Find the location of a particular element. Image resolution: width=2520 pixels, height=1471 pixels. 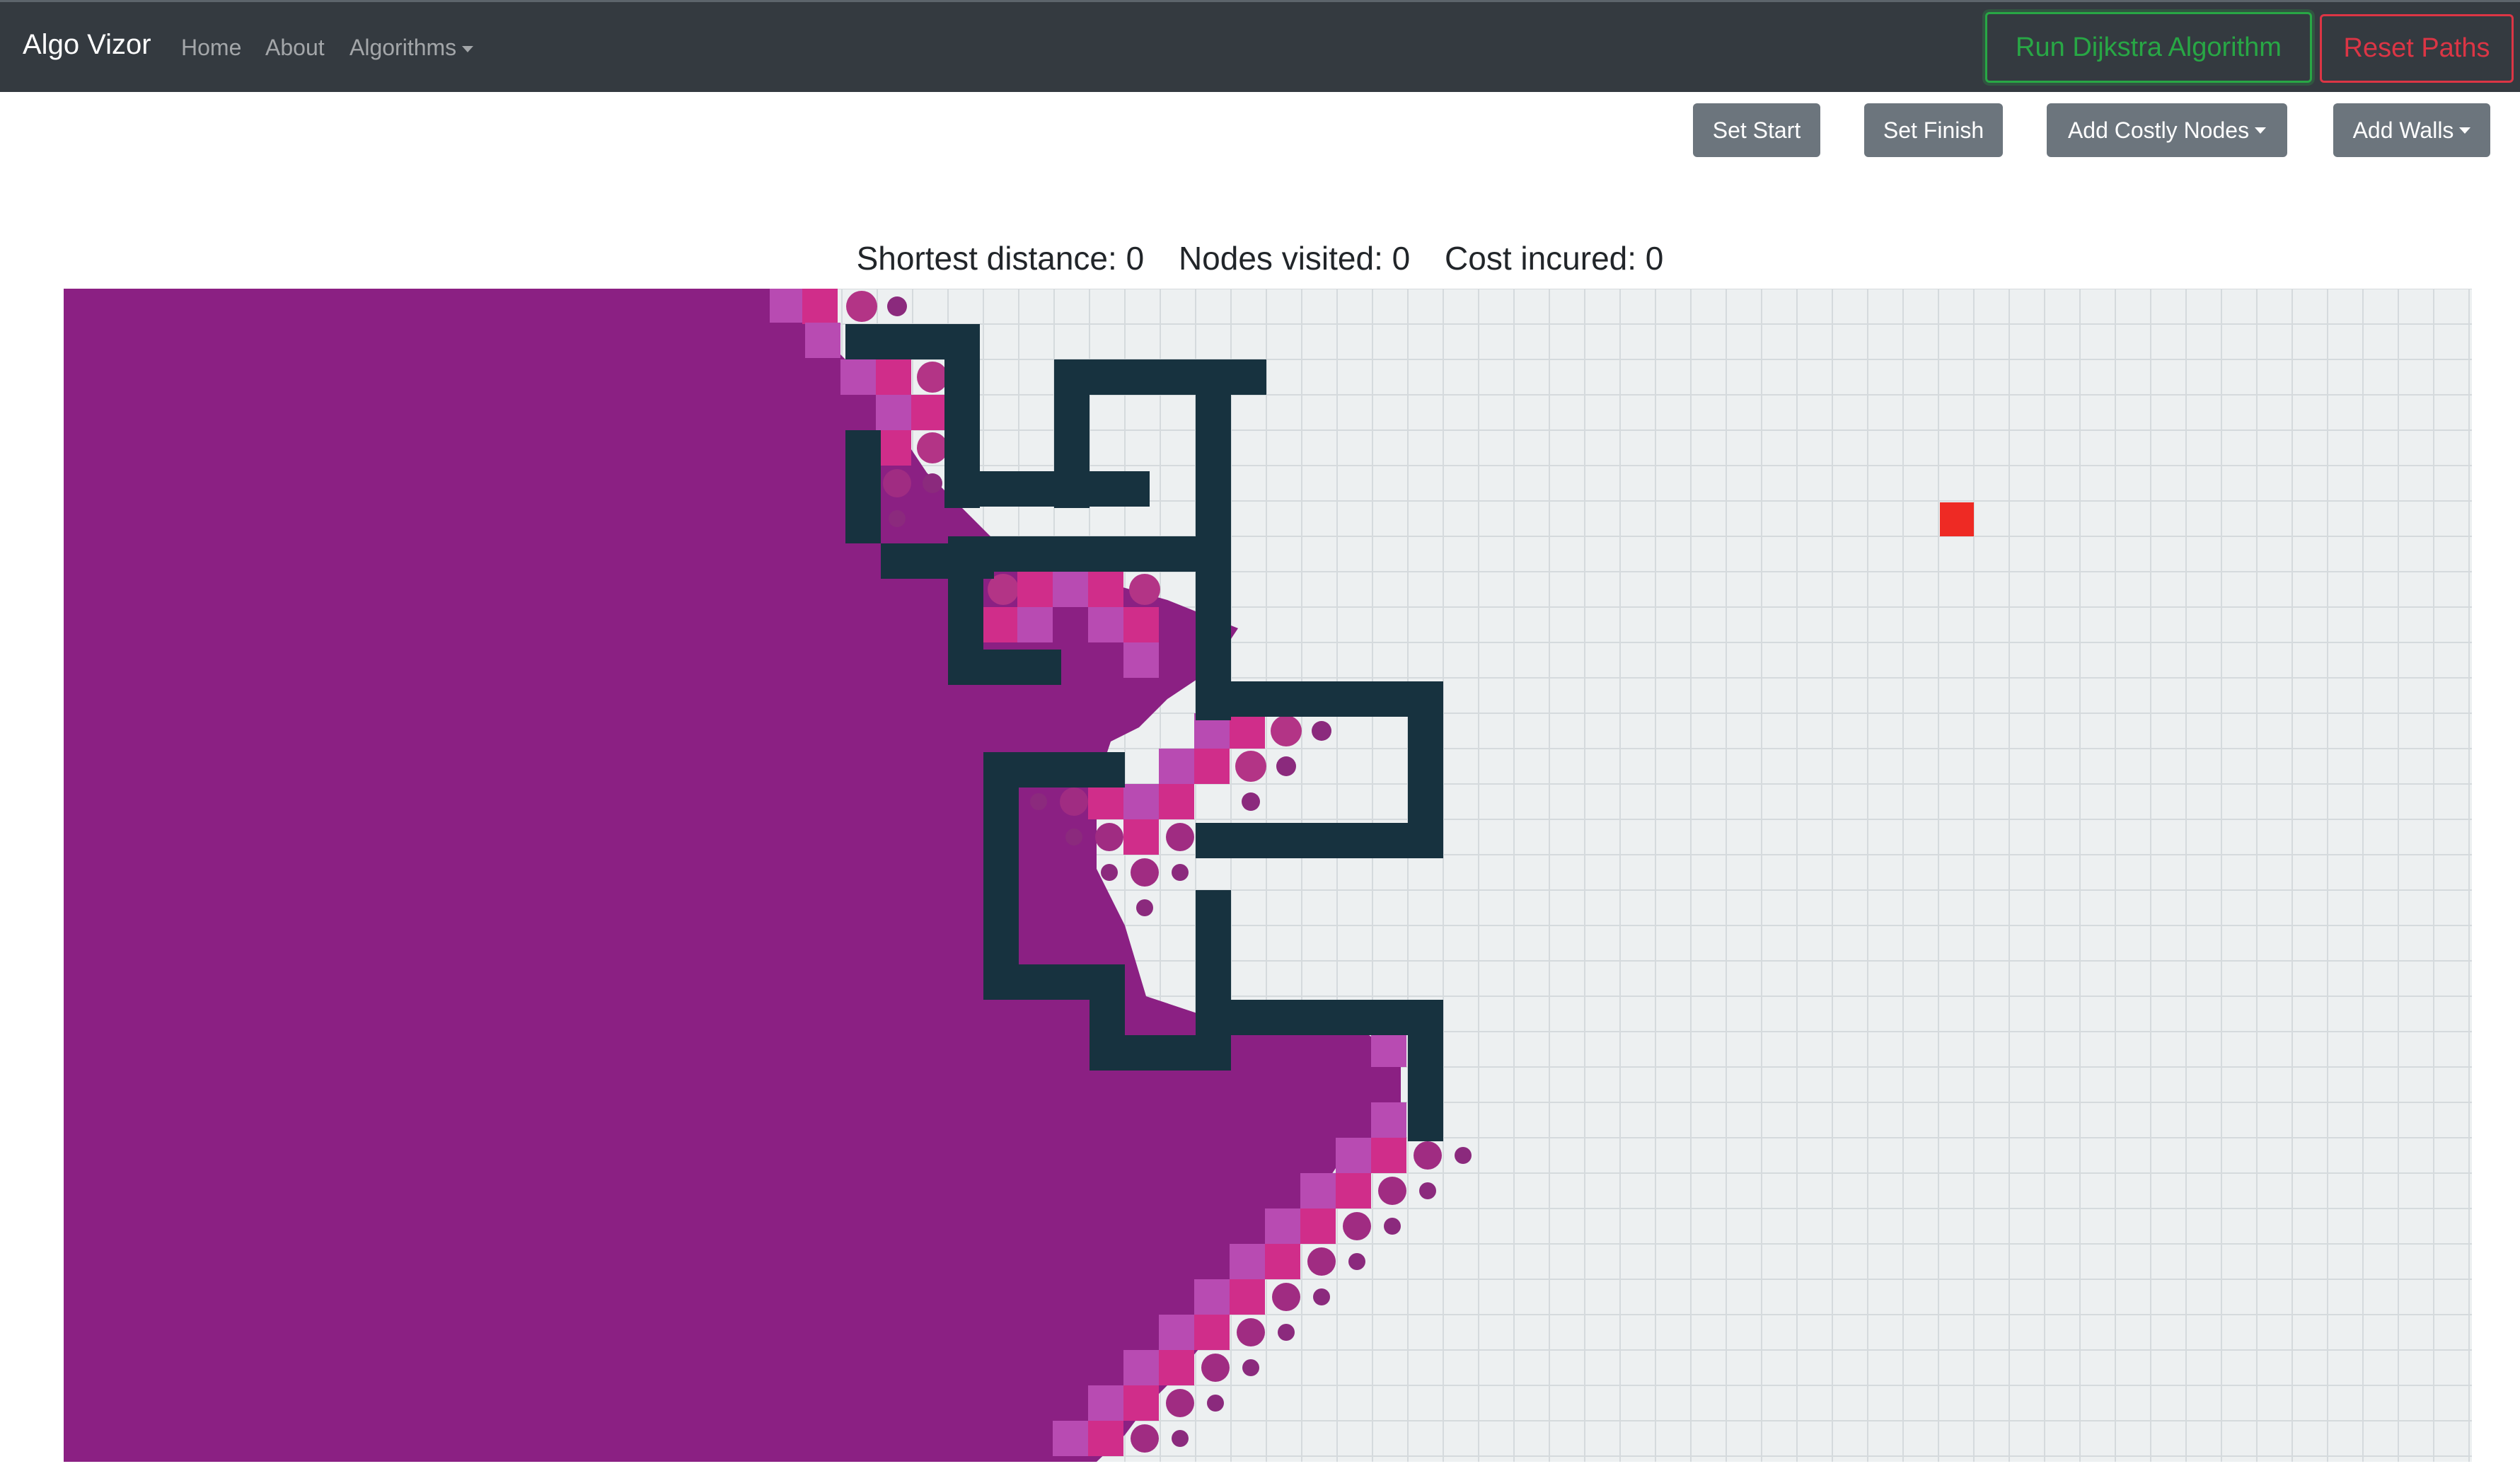

add-costly-nodes-label: Add Costly Nodes is located at coordinates (2159, 130).